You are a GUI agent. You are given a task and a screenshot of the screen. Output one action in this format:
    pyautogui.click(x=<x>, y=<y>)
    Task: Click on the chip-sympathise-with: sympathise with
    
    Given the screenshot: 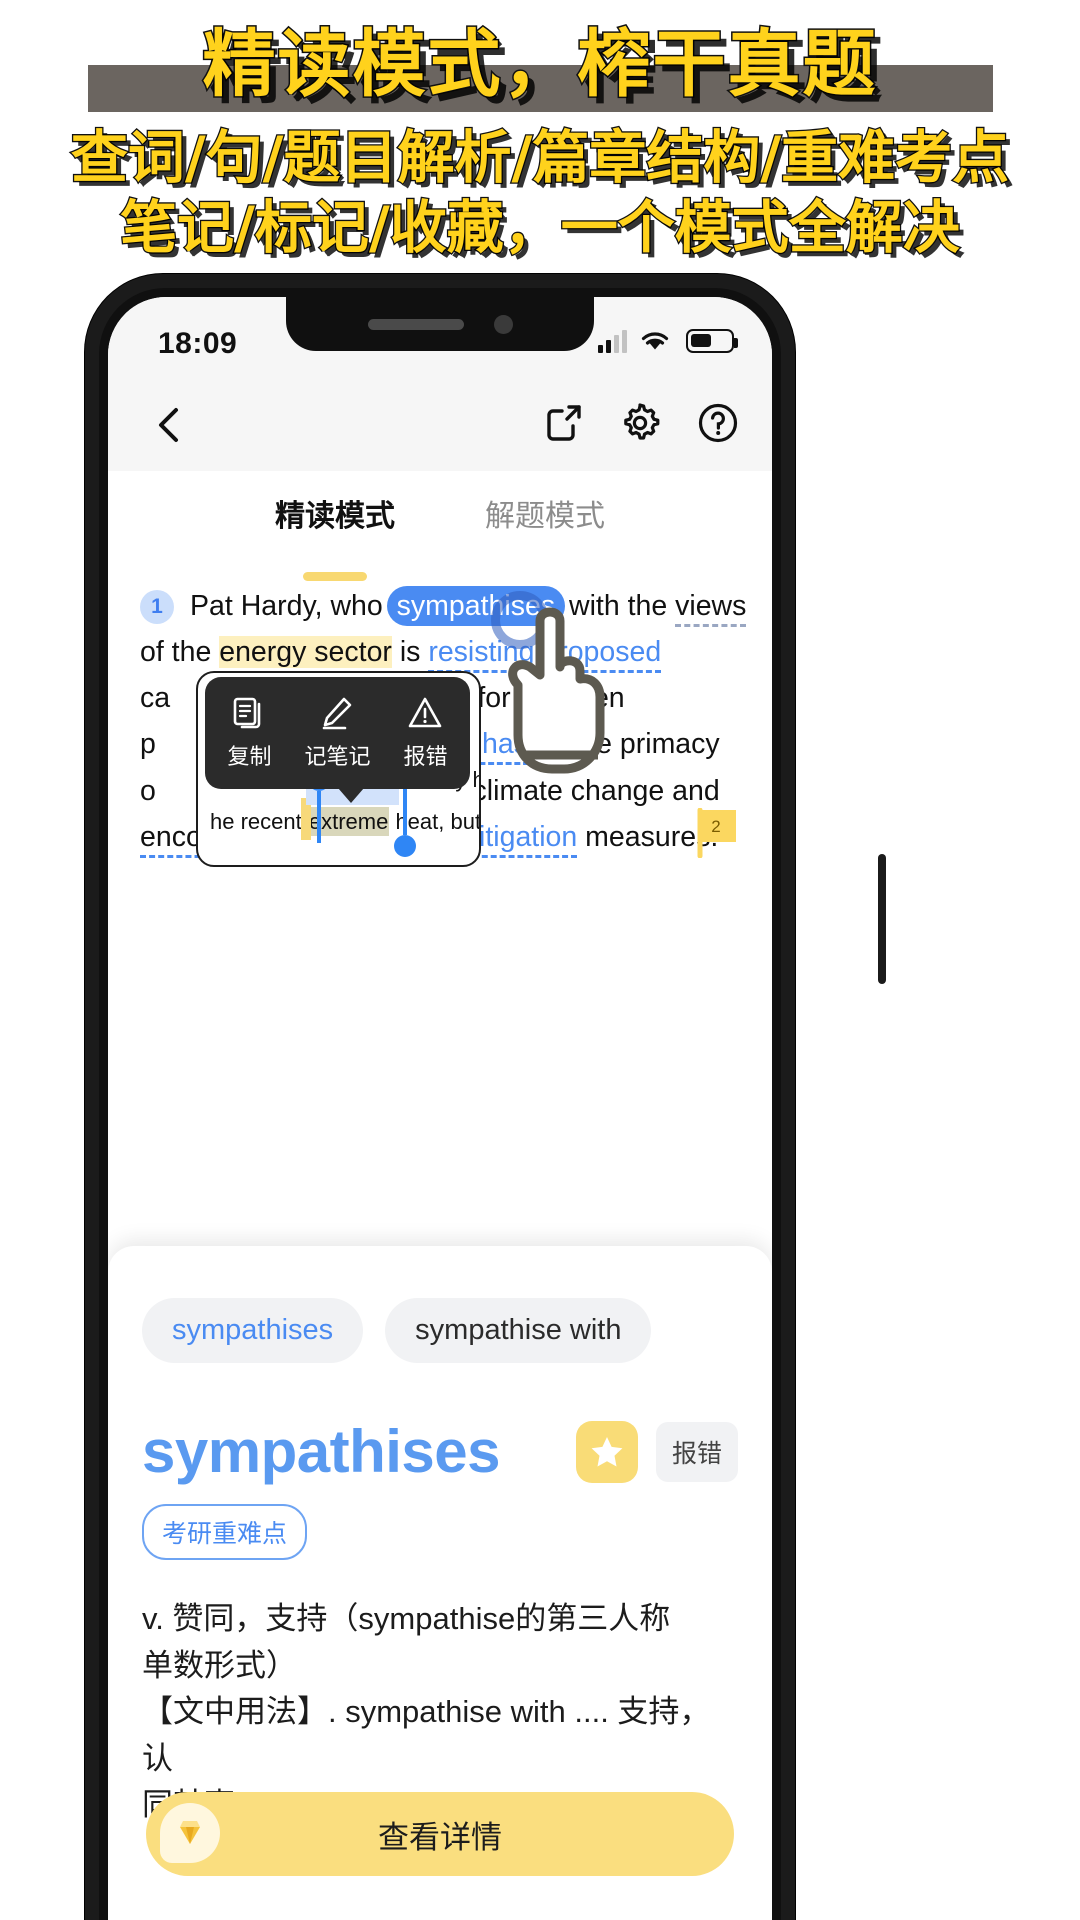 What is the action you would take?
    pyautogui.click(x=518, y=1330)
    